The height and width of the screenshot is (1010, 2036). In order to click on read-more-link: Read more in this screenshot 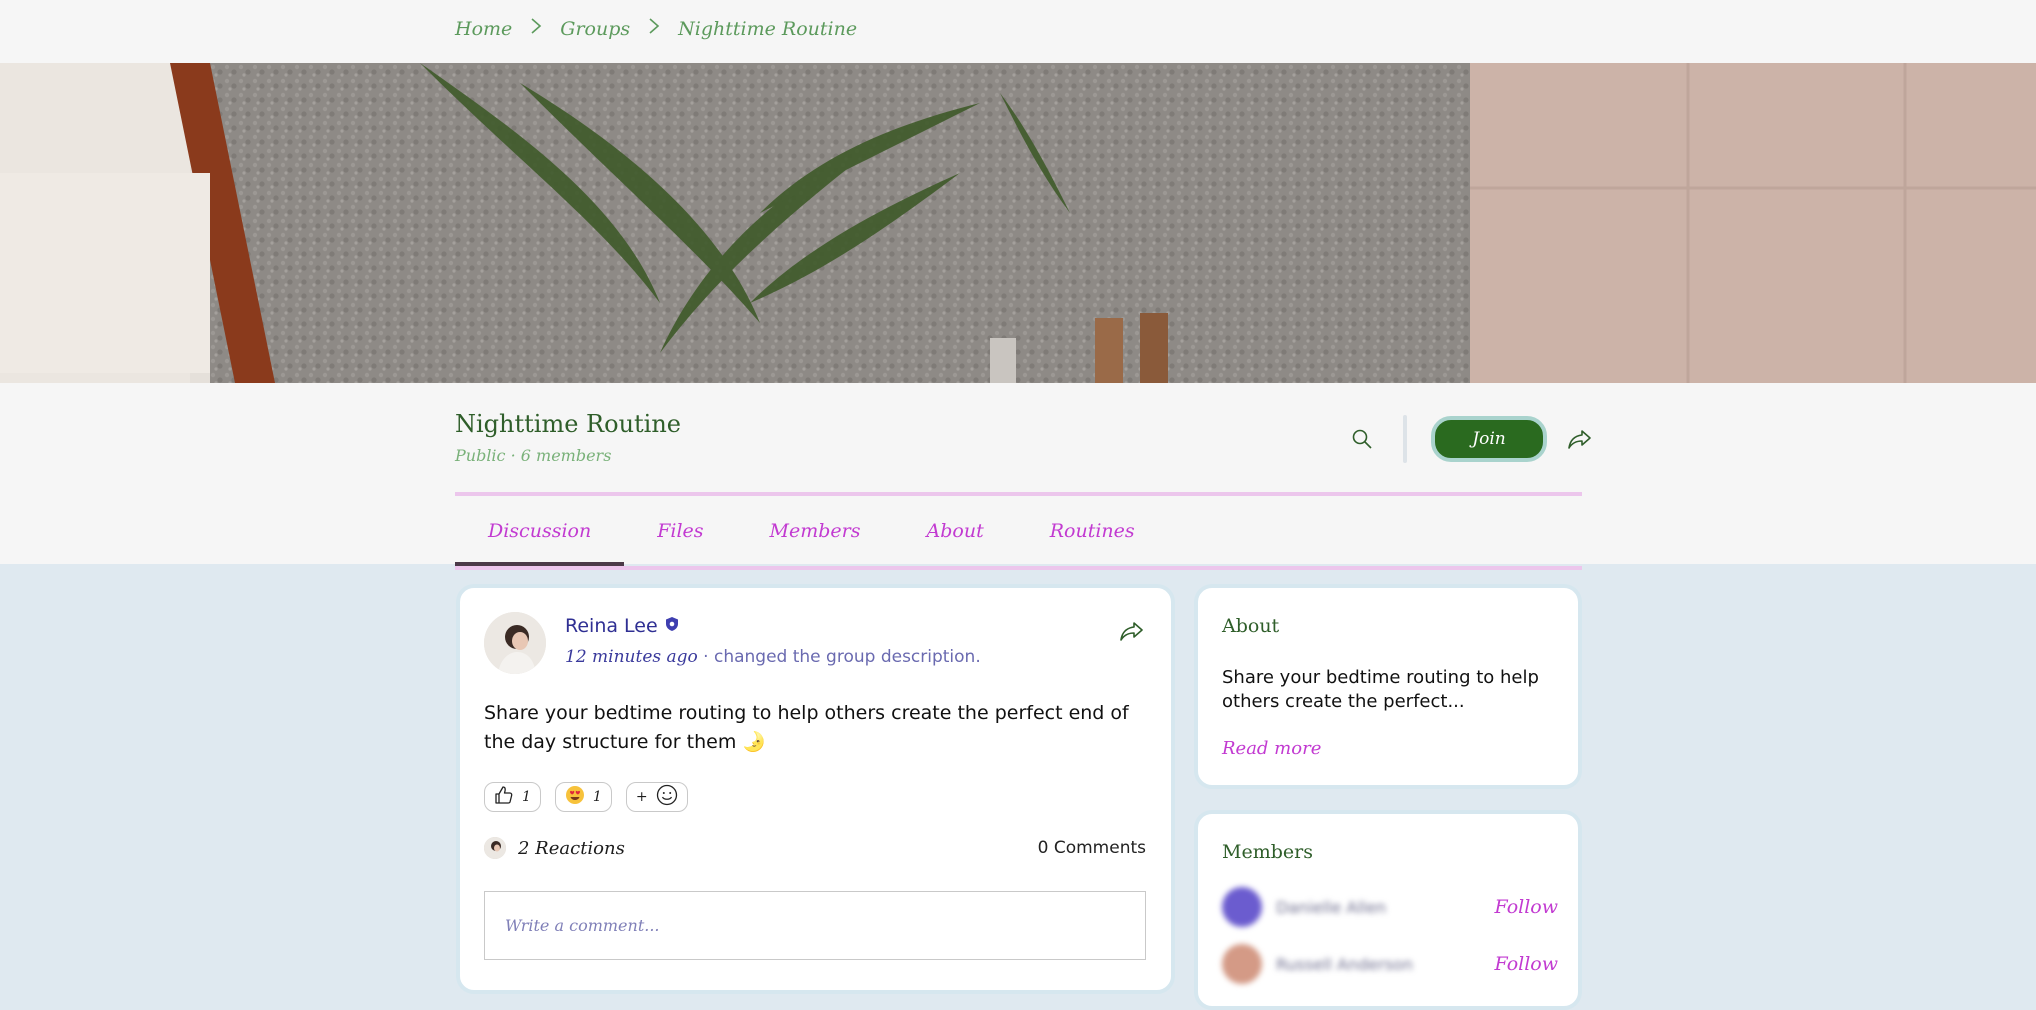, I will do `click(1271, 748)`.